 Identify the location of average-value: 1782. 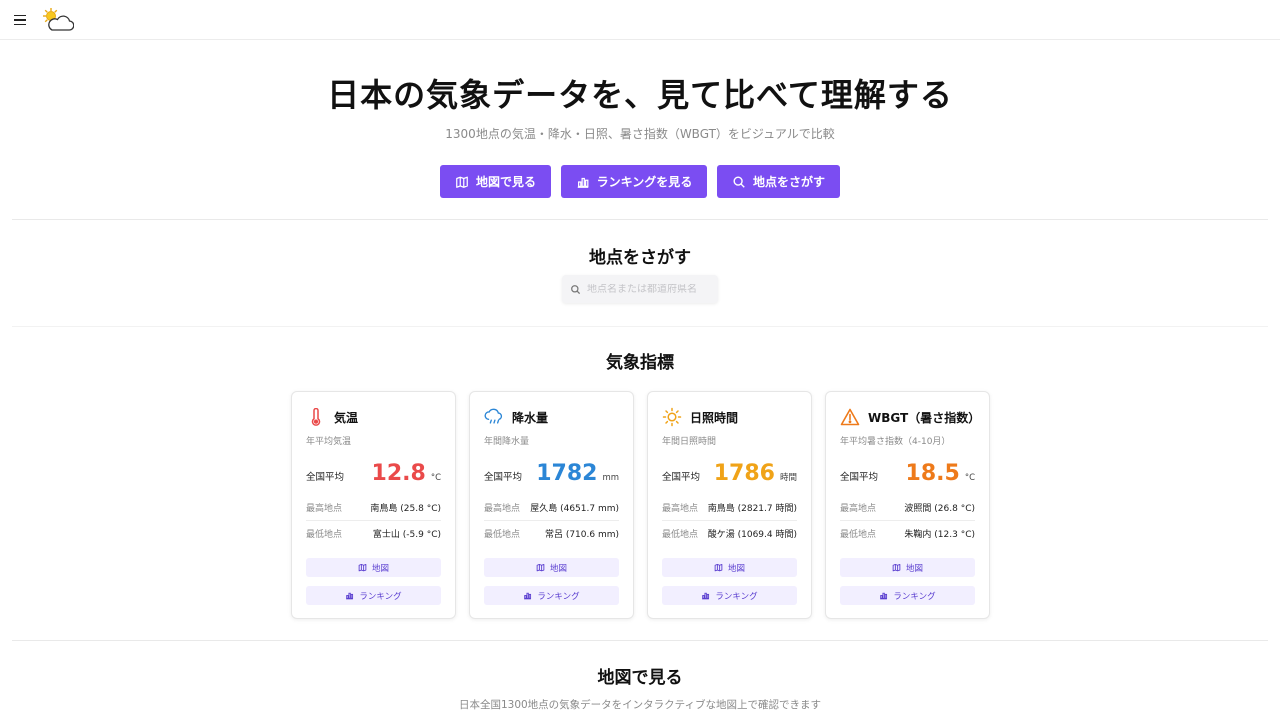
(567, 473).